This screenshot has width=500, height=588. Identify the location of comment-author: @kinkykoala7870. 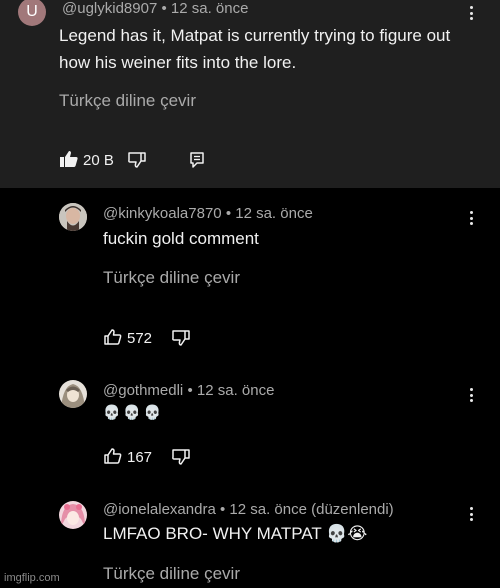
(162, 213).